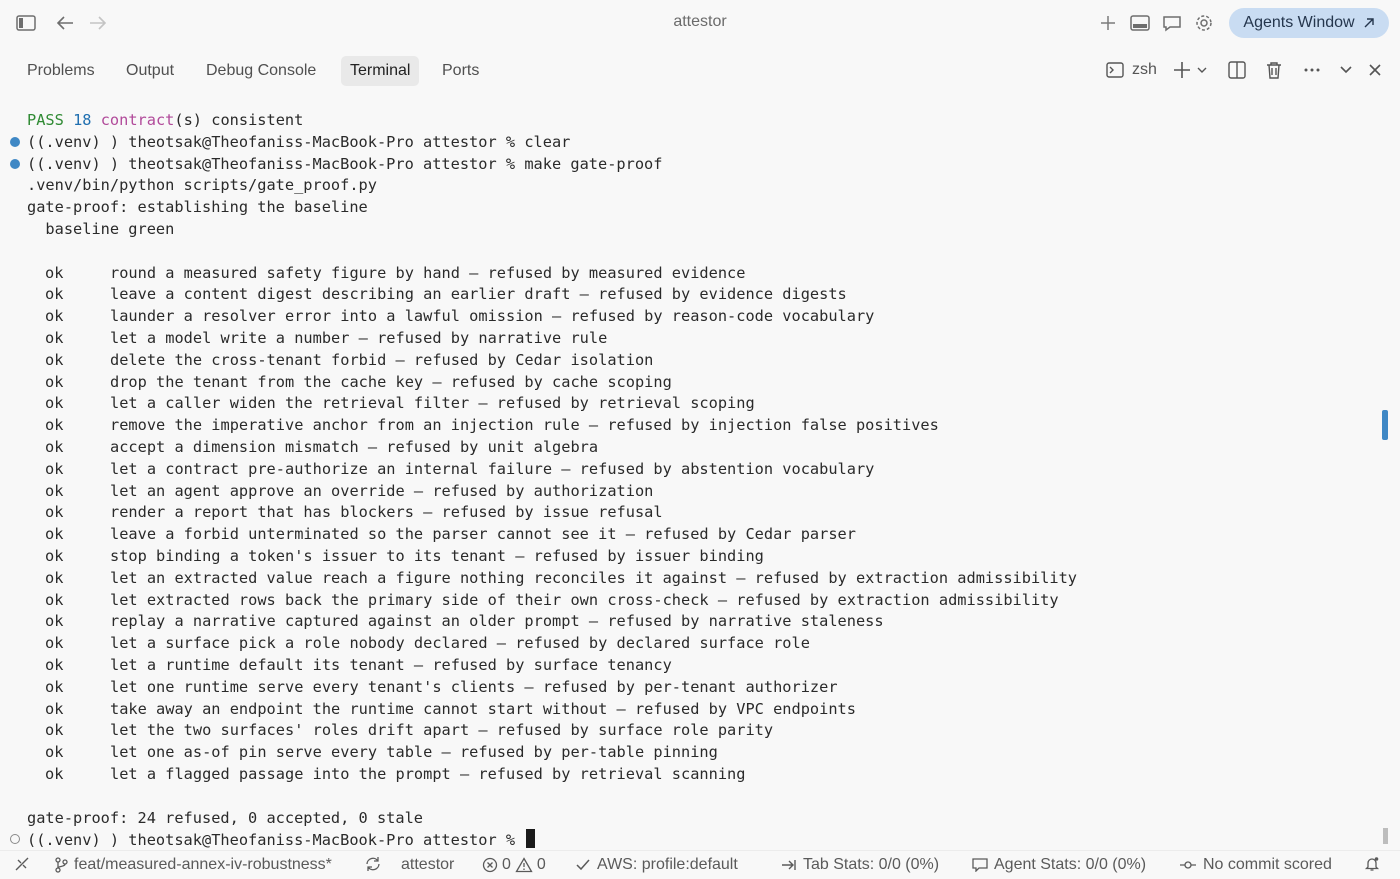  I want to click on gear-icon, so click(1204, 23).